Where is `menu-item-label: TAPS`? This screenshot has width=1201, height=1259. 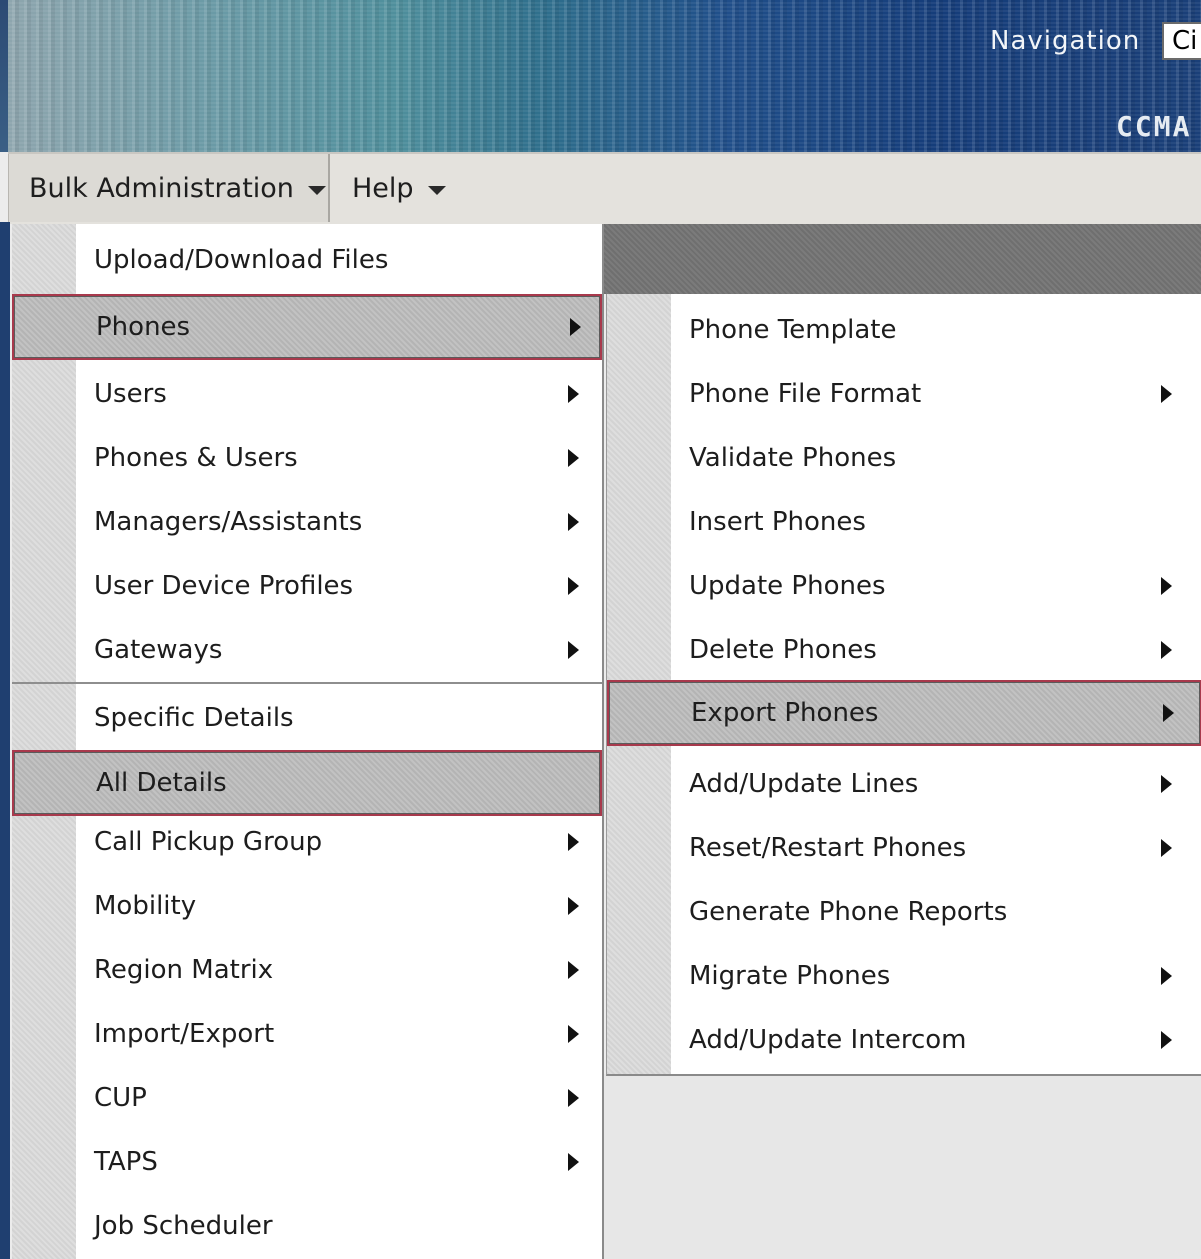
menu-item-label: TAPS is located at coordinates (126, 1162).